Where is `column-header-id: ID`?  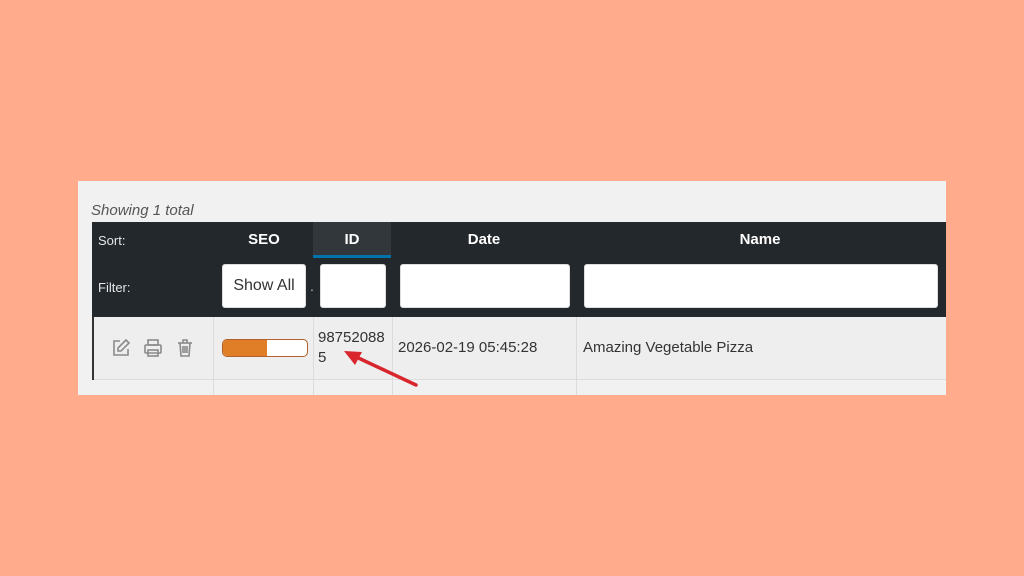
column-header-id: ID is located at coordinates (352, 240).